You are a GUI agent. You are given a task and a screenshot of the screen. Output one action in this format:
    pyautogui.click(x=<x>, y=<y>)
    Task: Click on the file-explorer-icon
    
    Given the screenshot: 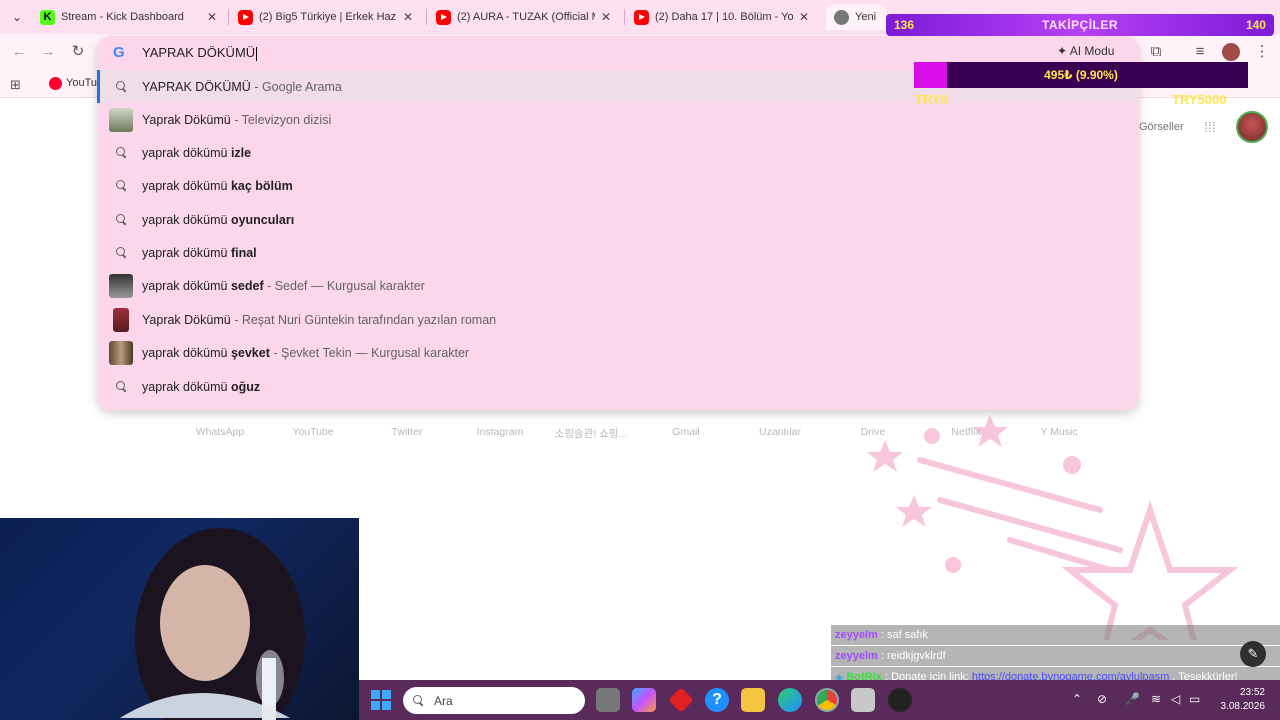 What is the action you would take?
    pyautogui.click(x=753, y=700)
    